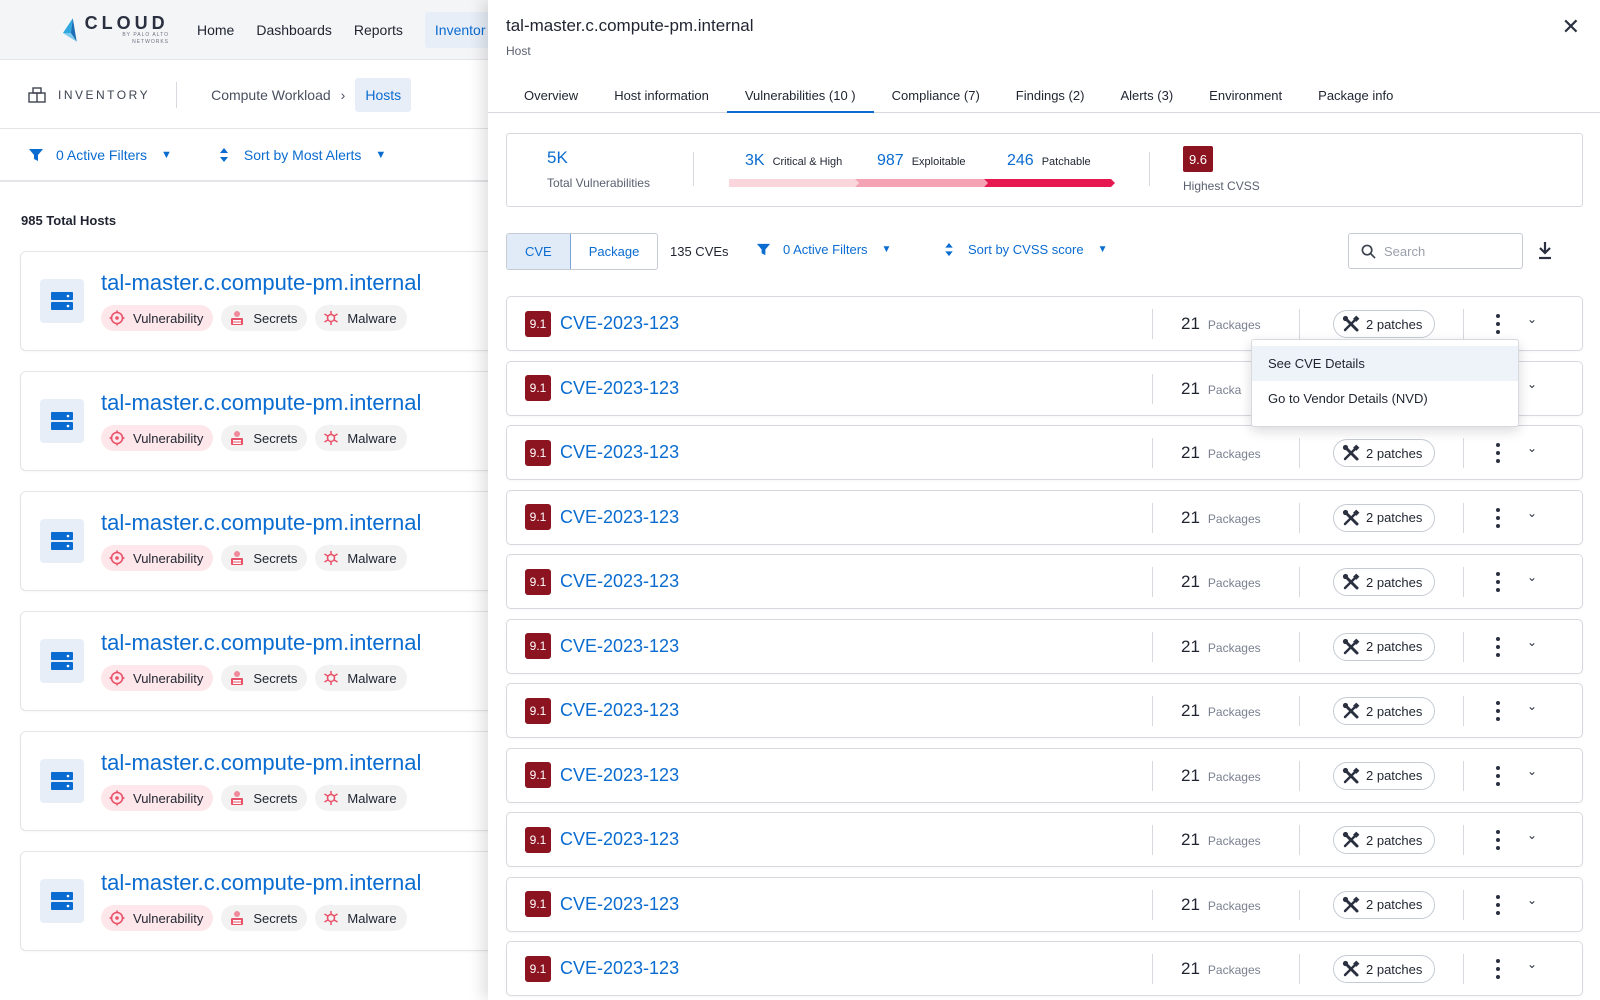 This screenshot has width=1600, height=1000. What do you see at coordinates (378, 30) in the screenshot?
I see `nav-reports: Reports` at bounding box center [378, 30].